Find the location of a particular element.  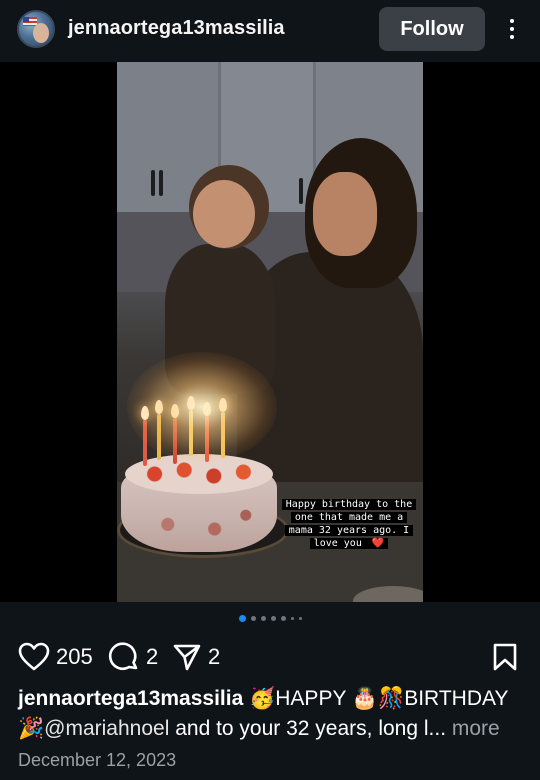

post-date: December 12, 2023 is located at coordinates (97, 760).